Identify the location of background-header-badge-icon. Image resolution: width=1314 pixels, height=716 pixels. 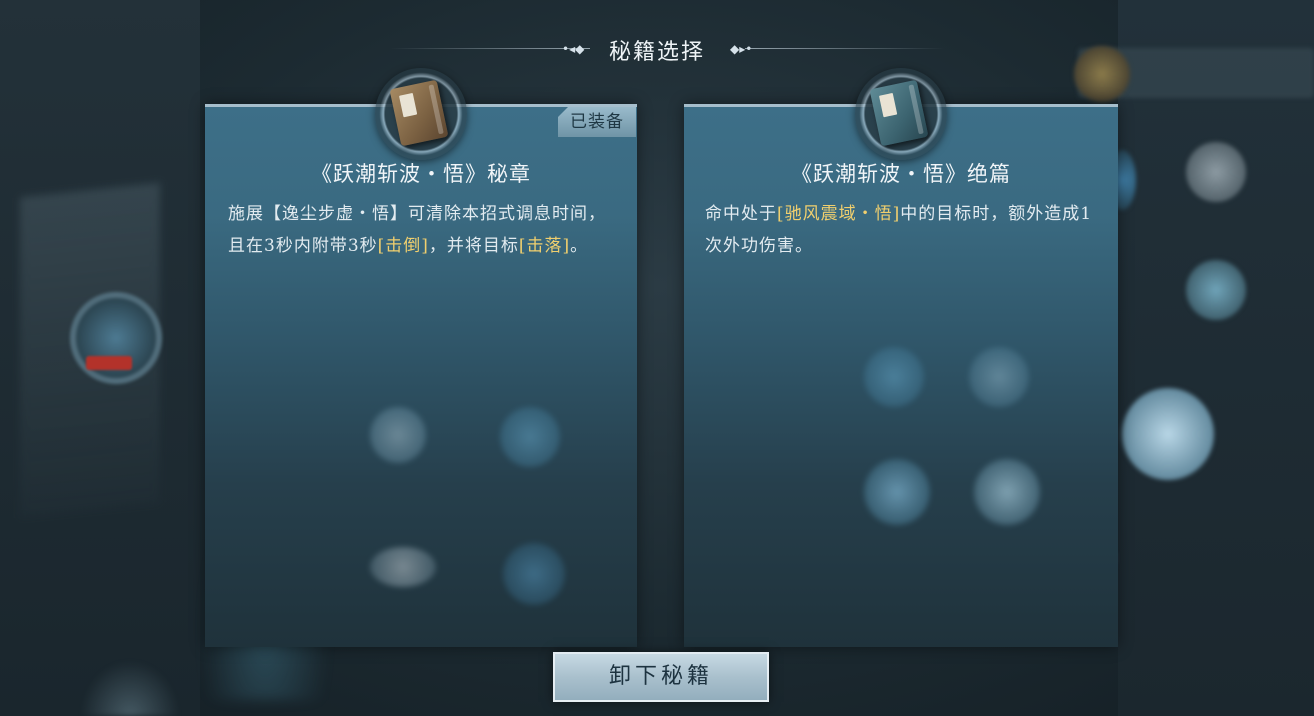
(1102, 74).